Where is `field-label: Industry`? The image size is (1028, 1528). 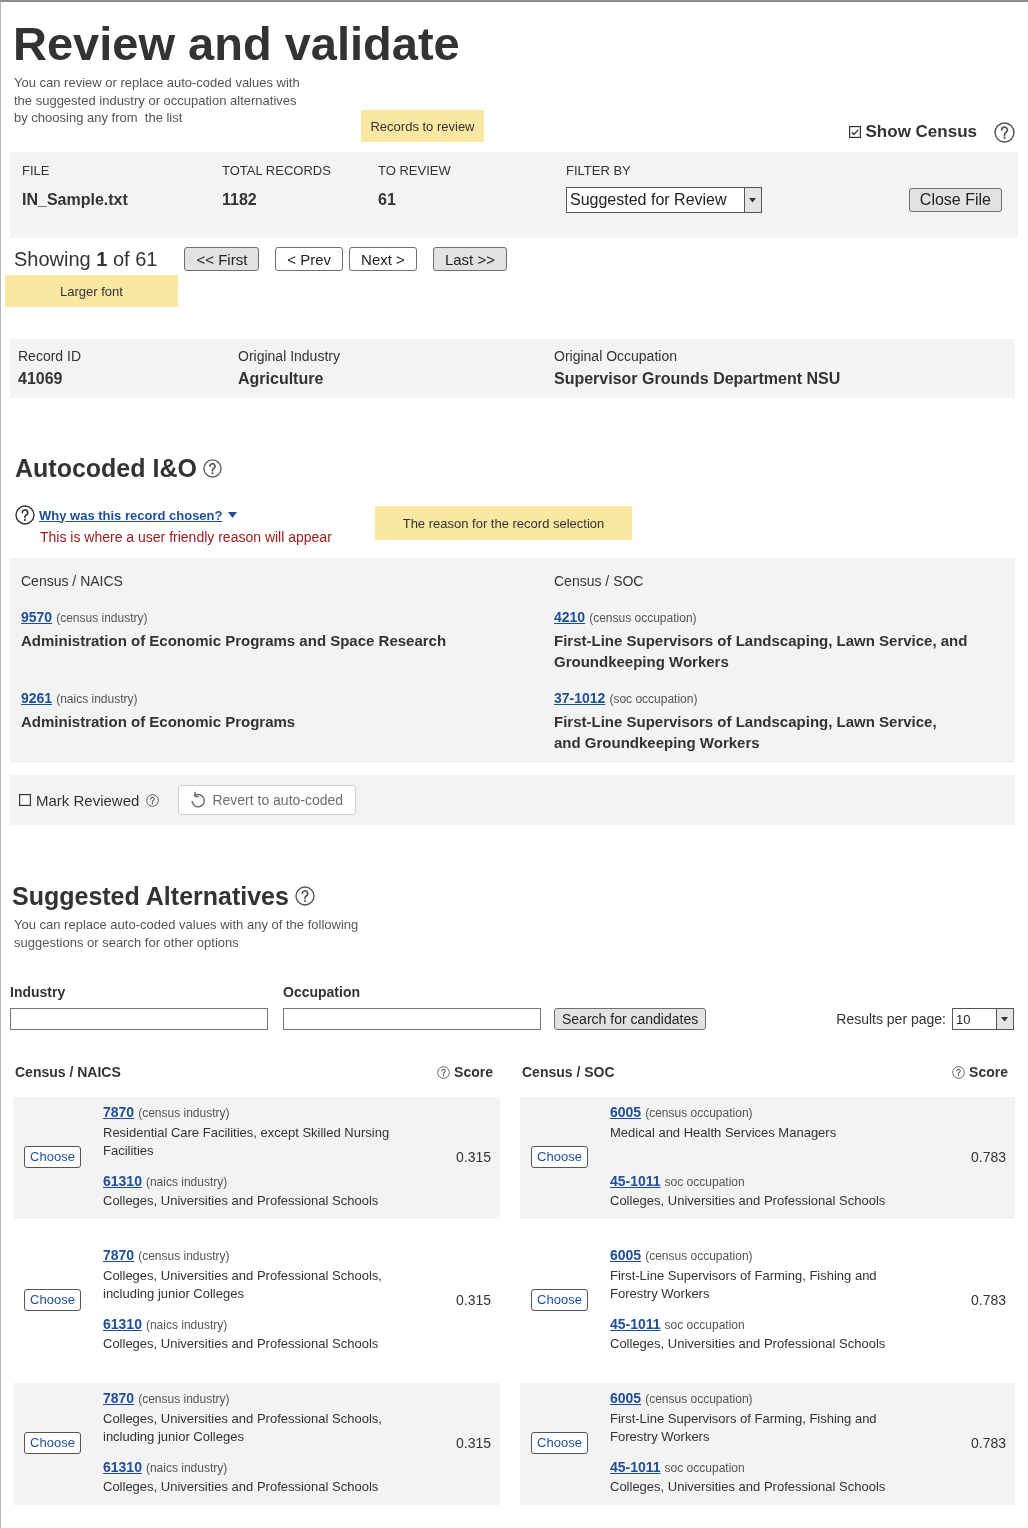
field-label: Industry is located at coordinates (38, 992).